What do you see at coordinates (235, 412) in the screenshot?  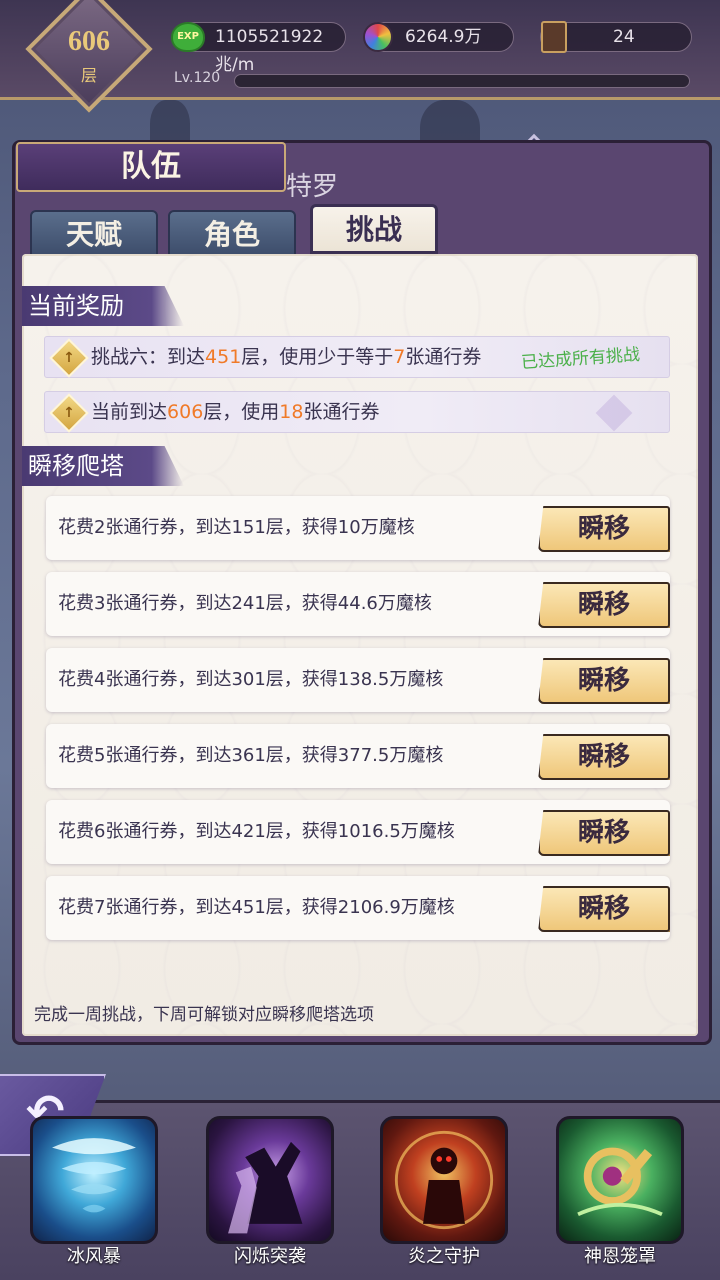 I see `current-progress-text: 当前到达606层，使用18张通行券` at bounding box center [235, 412].